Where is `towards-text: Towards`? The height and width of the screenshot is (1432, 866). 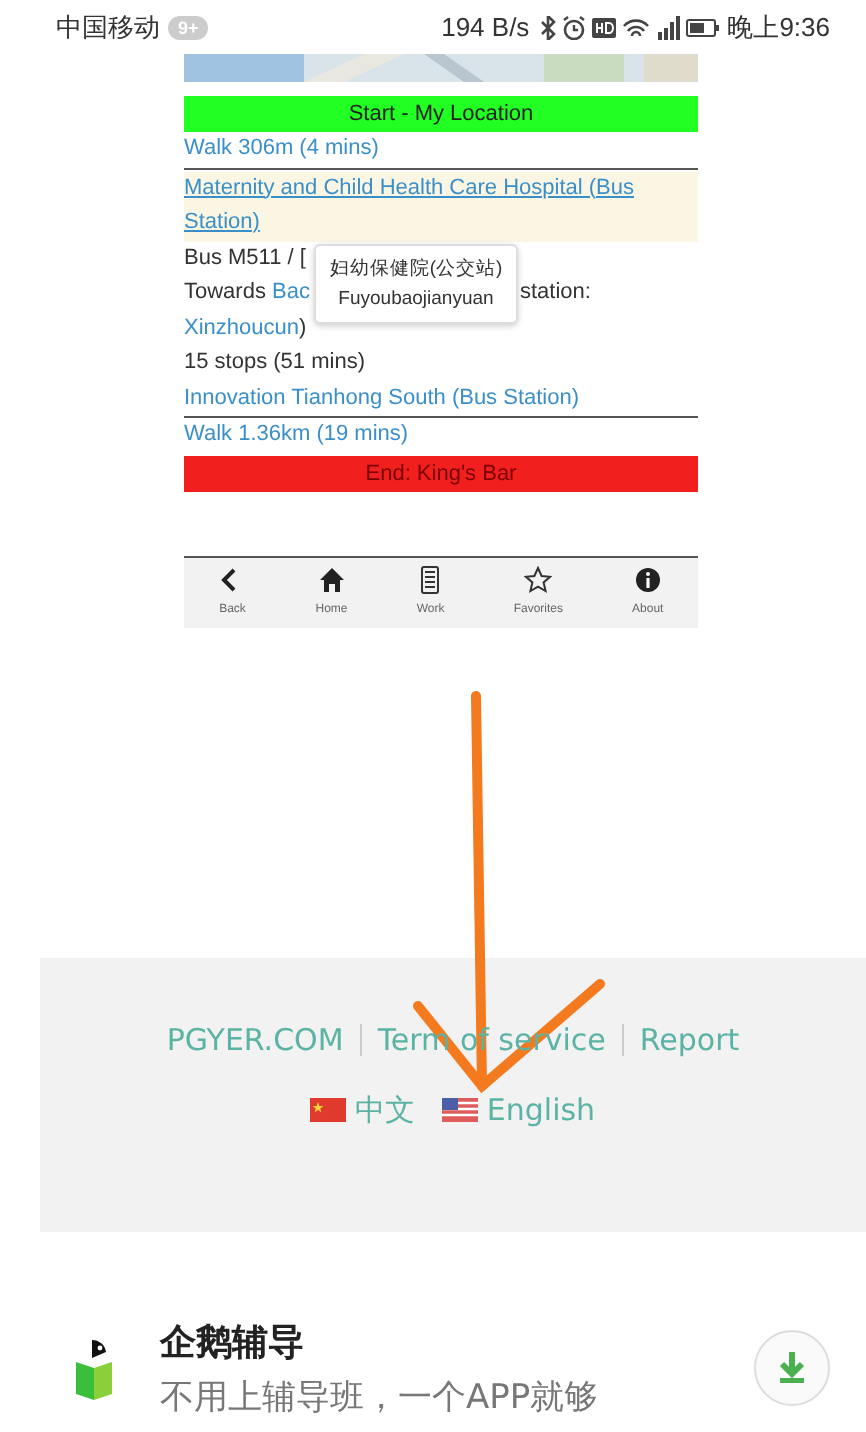 towards-text: Towards is located at coordinates (226, 293).